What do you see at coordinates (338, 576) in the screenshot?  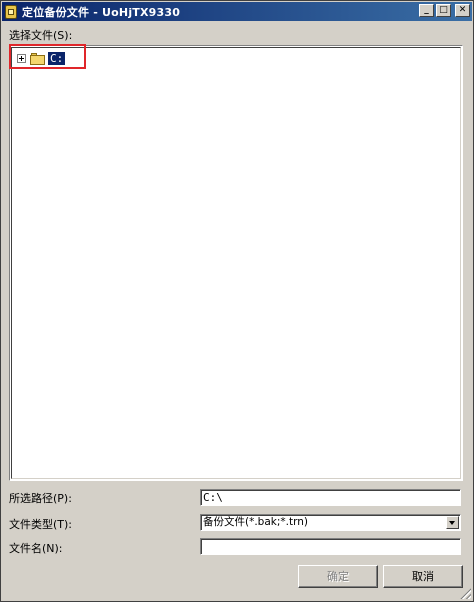 I see `ok-button: 确定` at bounding box center [338, 576].